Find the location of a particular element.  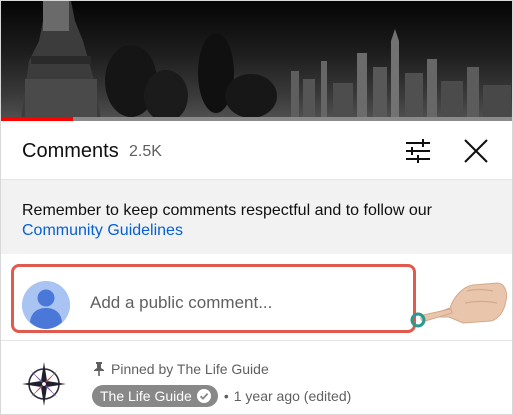

comments-count: 2.5K is located at coordinates (145, 151).